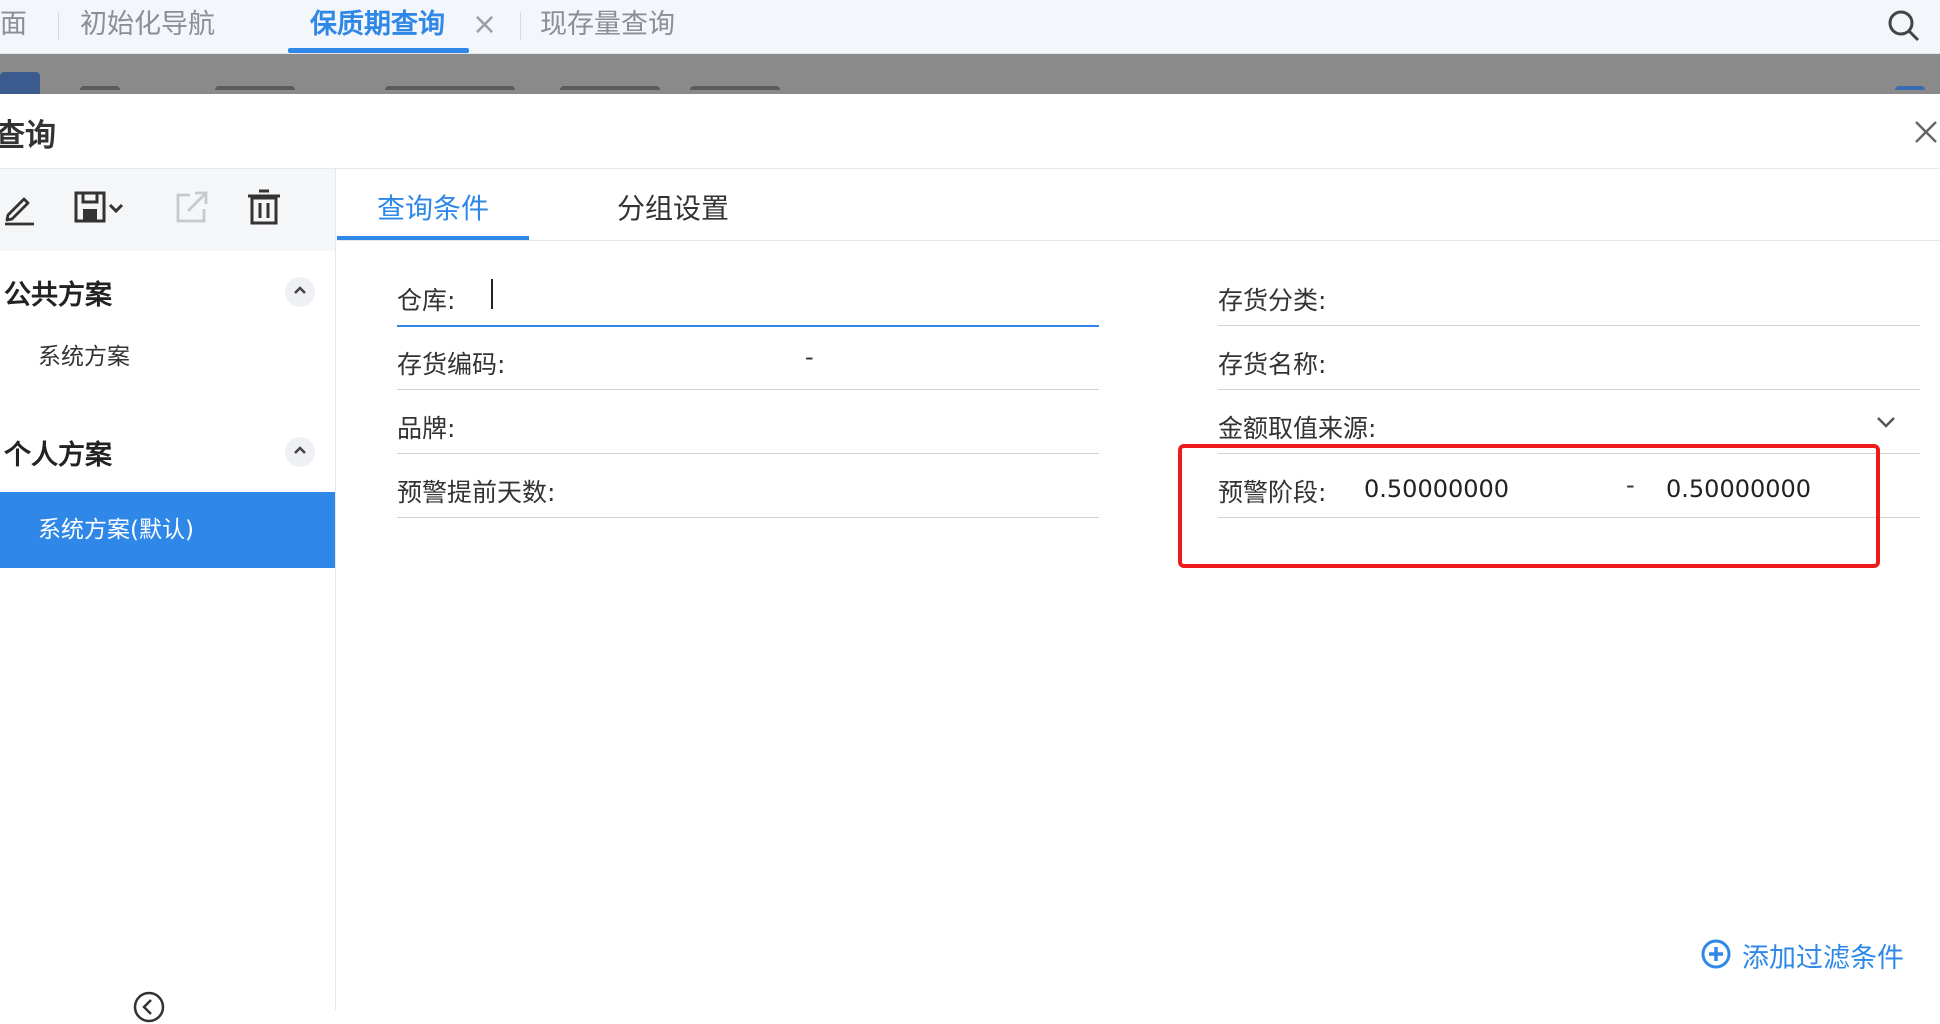 The width and height of the screenshot is (1940, 1024). Describe the element at coordinates (673, 207) in the screenshot. I see `tab-group-settings: 分组设置` at that location.